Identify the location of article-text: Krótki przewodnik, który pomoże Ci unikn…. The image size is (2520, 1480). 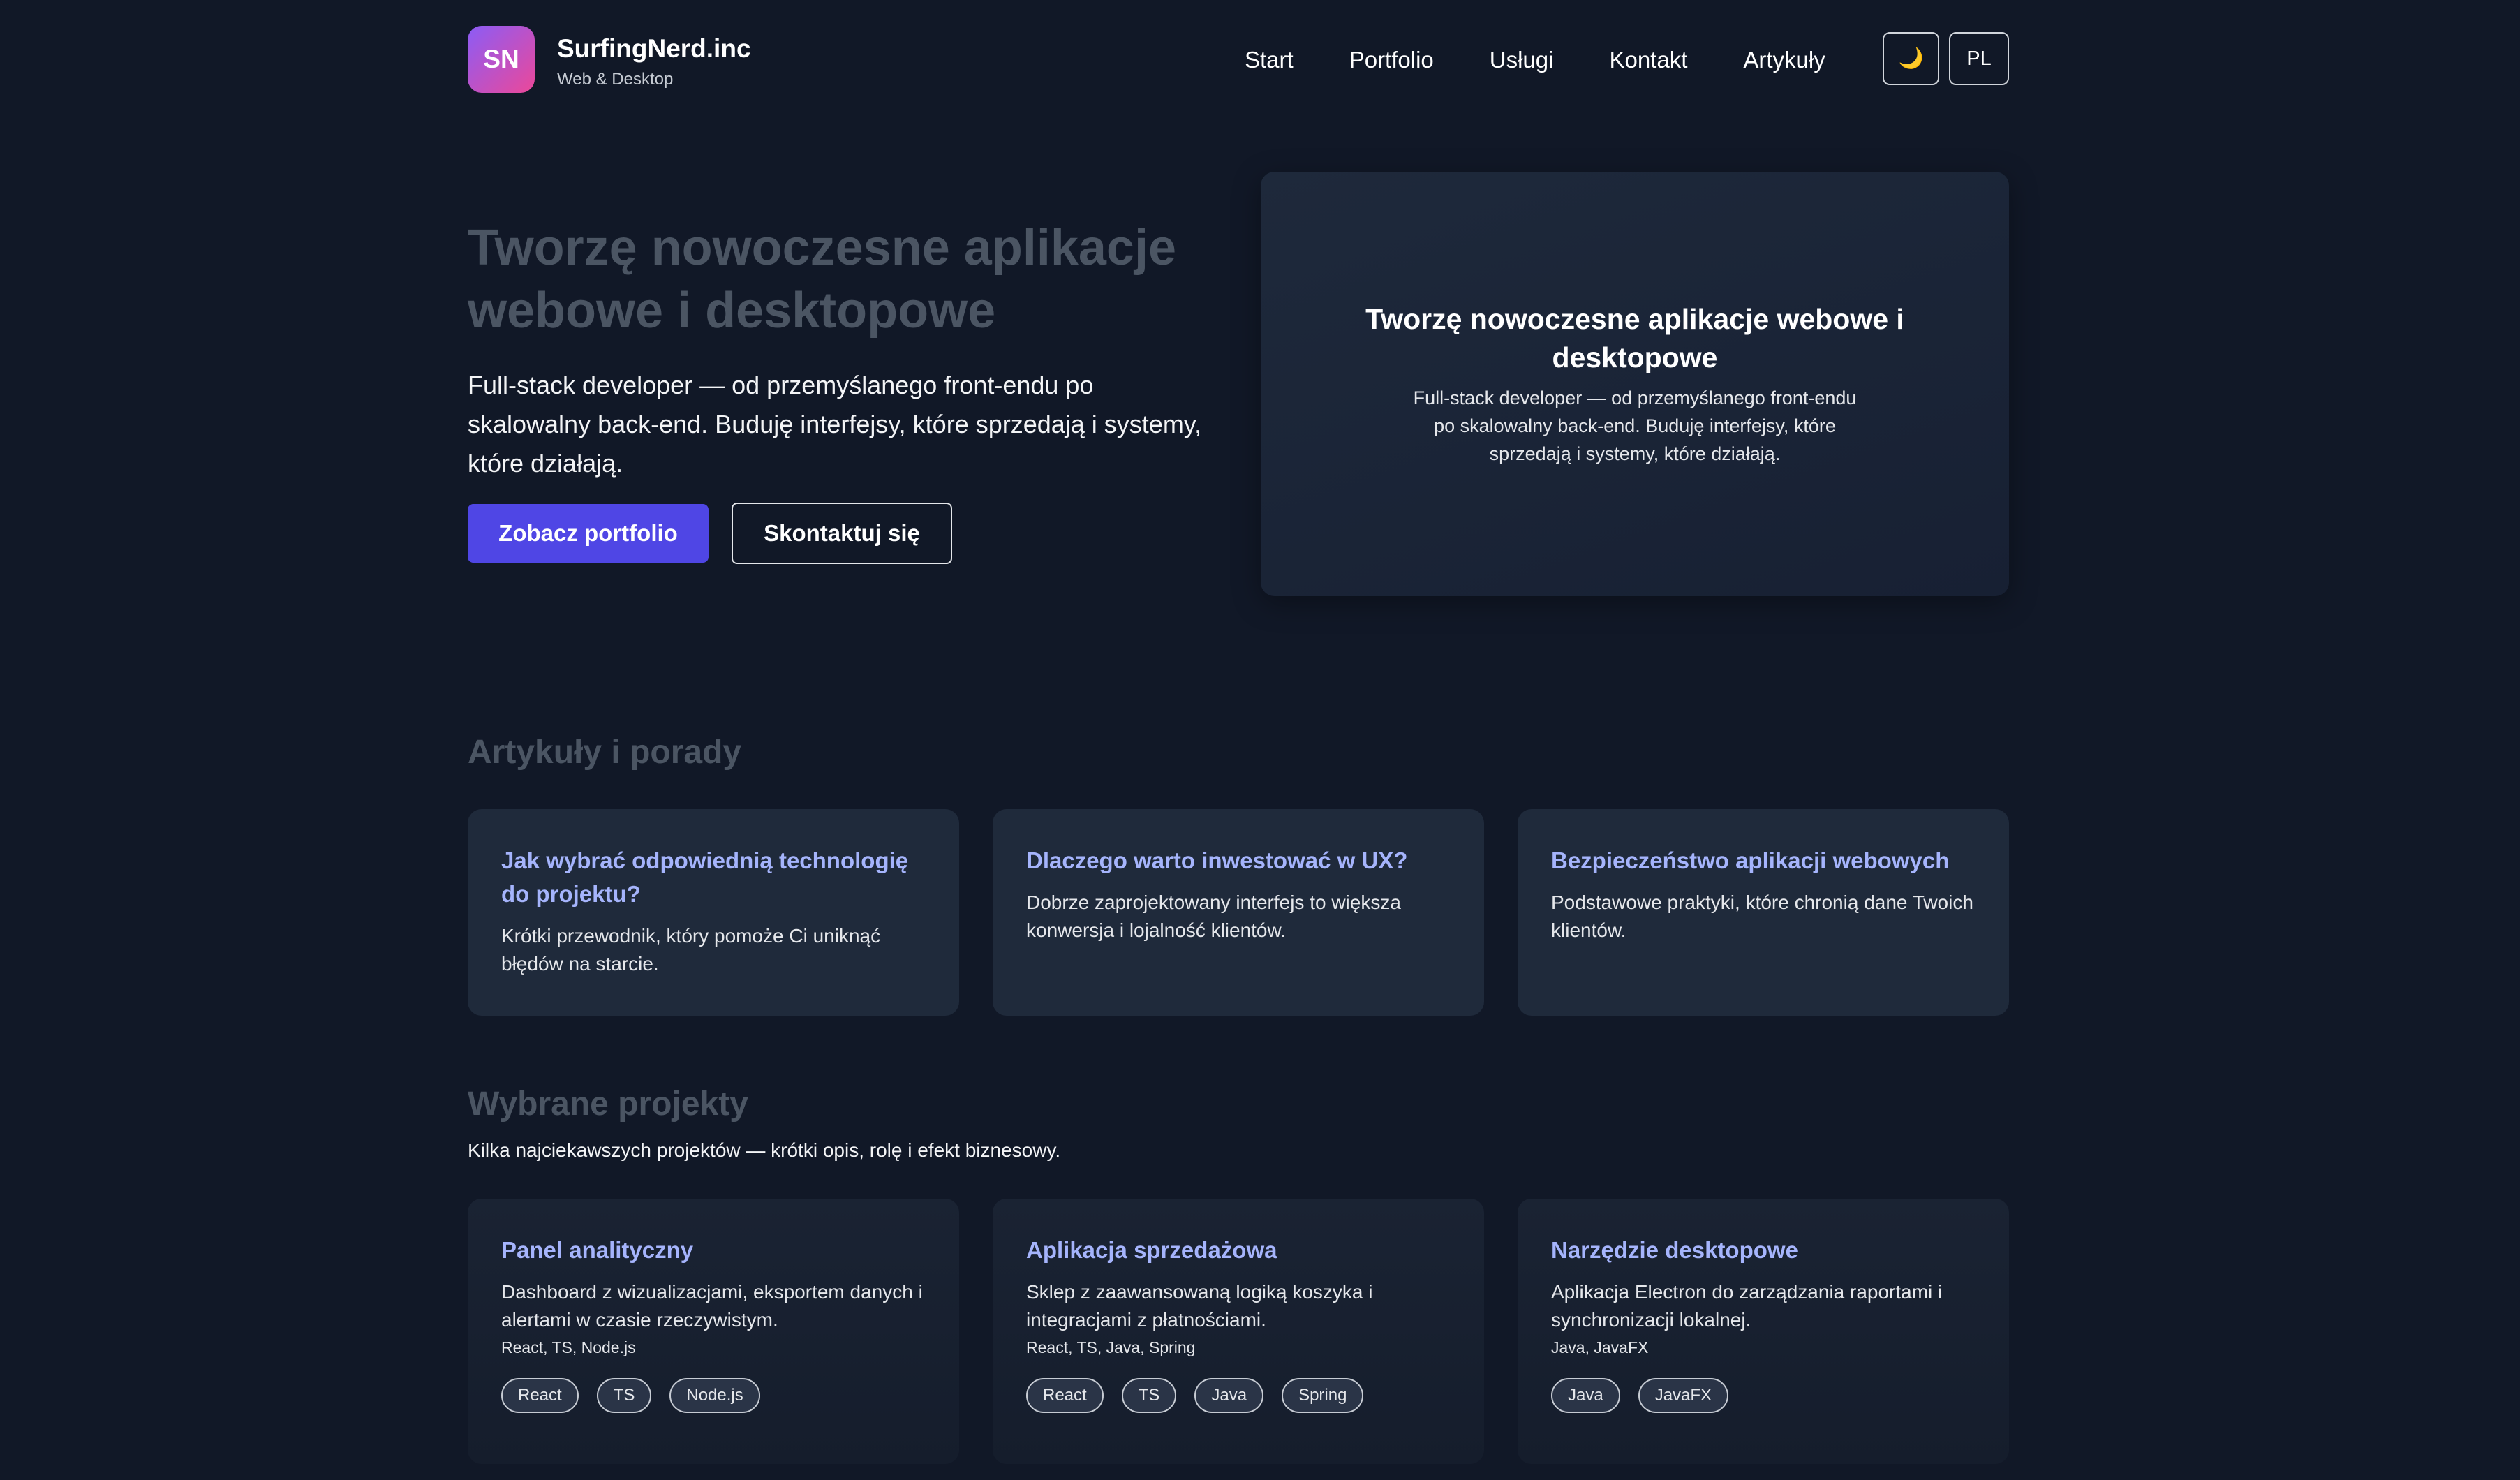
(691, 950).